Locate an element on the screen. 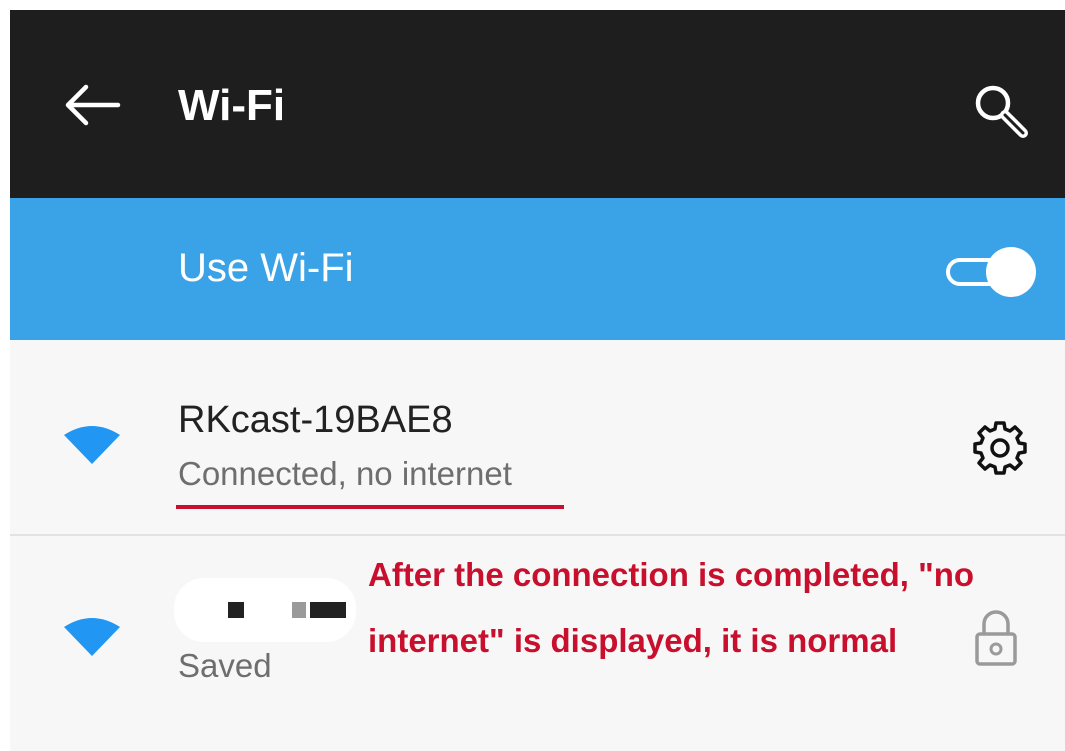 The image size is (1065, 751). red-underline-annotation is located at coordinates (370, 507).